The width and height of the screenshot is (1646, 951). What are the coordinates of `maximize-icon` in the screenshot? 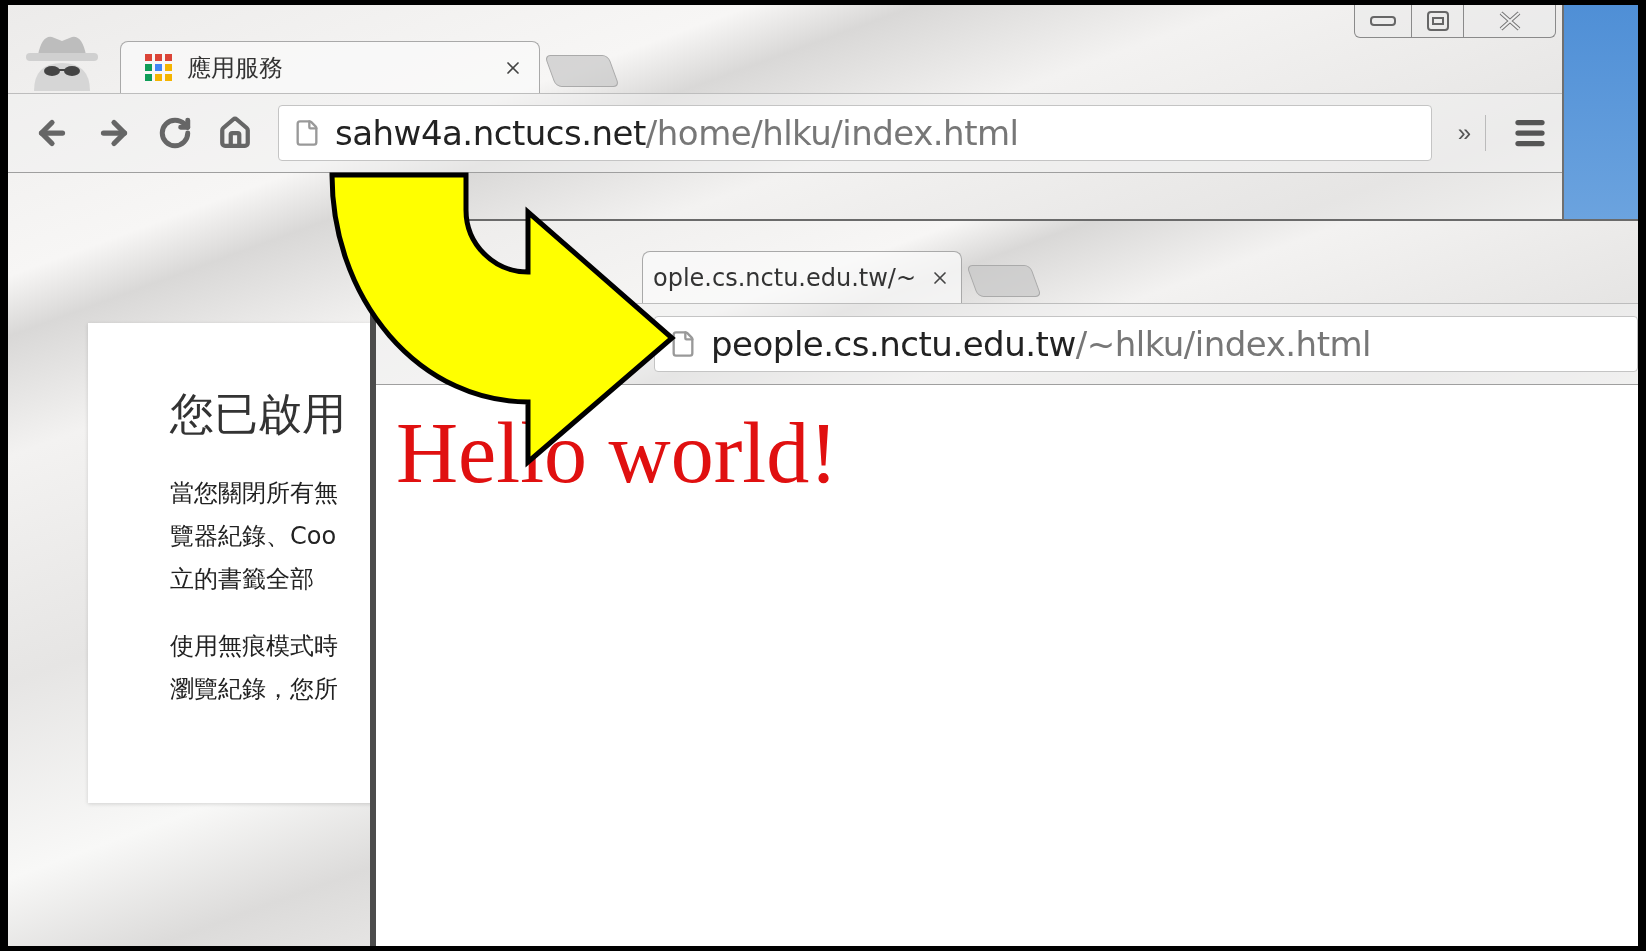 It's located at (1437, 21).